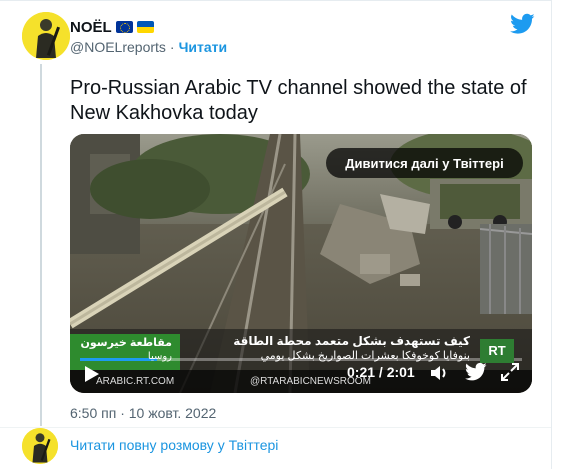  I want to click on twitter-bird-icon, so click(522, 24).